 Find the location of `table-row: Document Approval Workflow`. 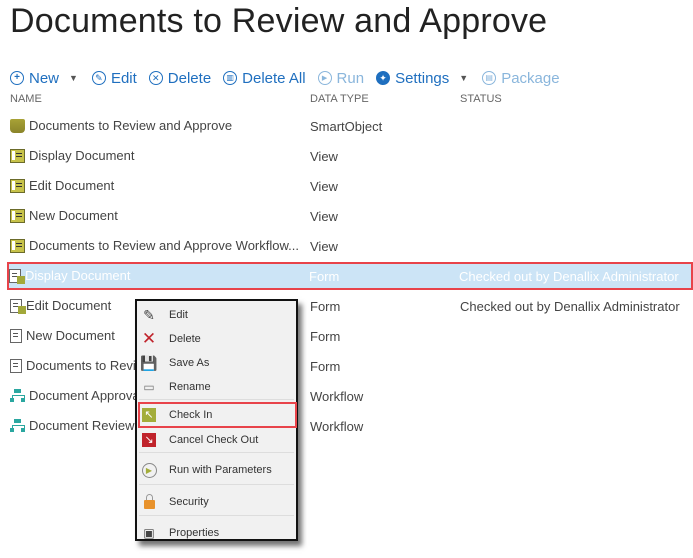

table-row: Document Approval Workflow is located at coordinates (351, 396).